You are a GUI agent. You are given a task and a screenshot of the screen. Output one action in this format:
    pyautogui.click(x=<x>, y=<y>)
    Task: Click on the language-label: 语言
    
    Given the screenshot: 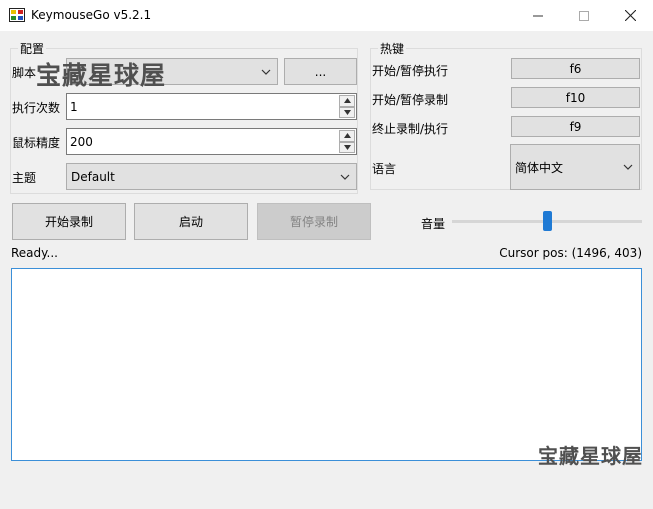 What is the action you would take?
    pyautogui.click(x=384, y=169)
    